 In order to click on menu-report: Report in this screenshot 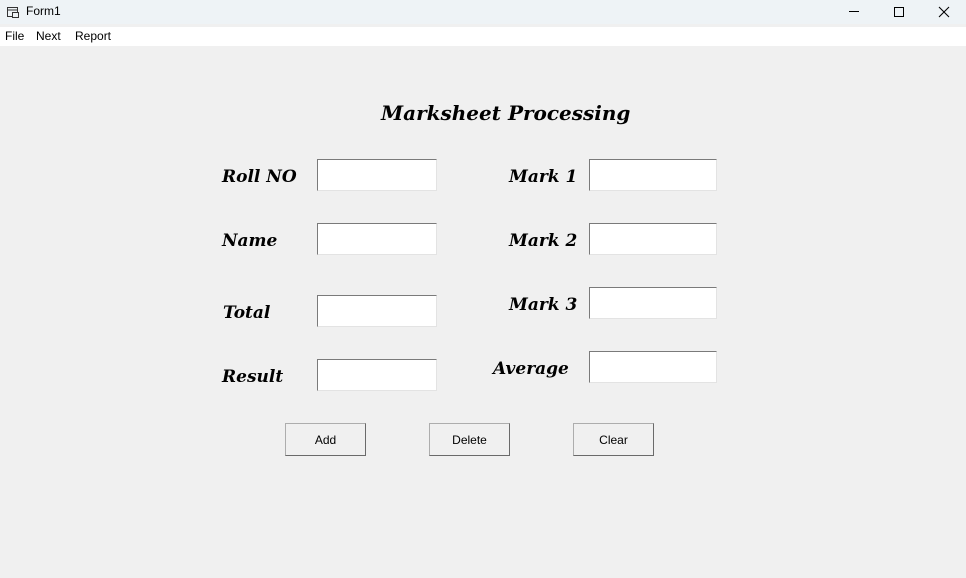, I will do `click(93, 36)`.